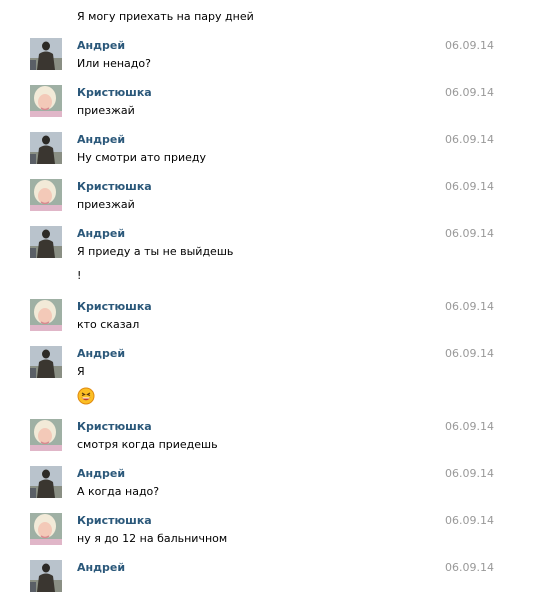 This screenshot has height=592, width=539. Describe the element at coordinates (79, 275) in the screenshot. I see `message-text: !` at that location.